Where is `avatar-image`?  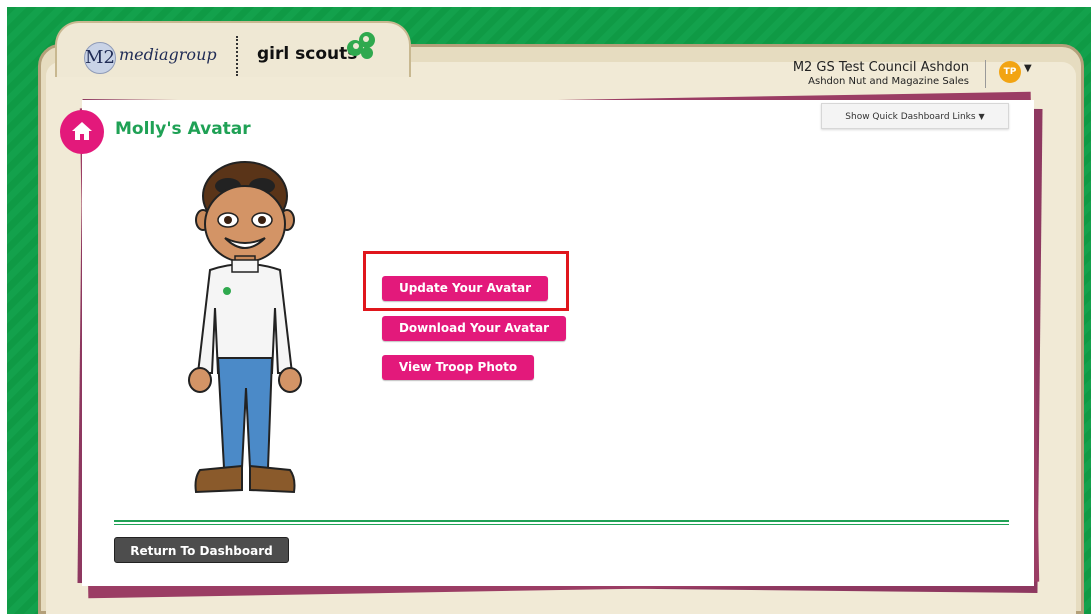
avatar-image is located at coordinates (245, 327).